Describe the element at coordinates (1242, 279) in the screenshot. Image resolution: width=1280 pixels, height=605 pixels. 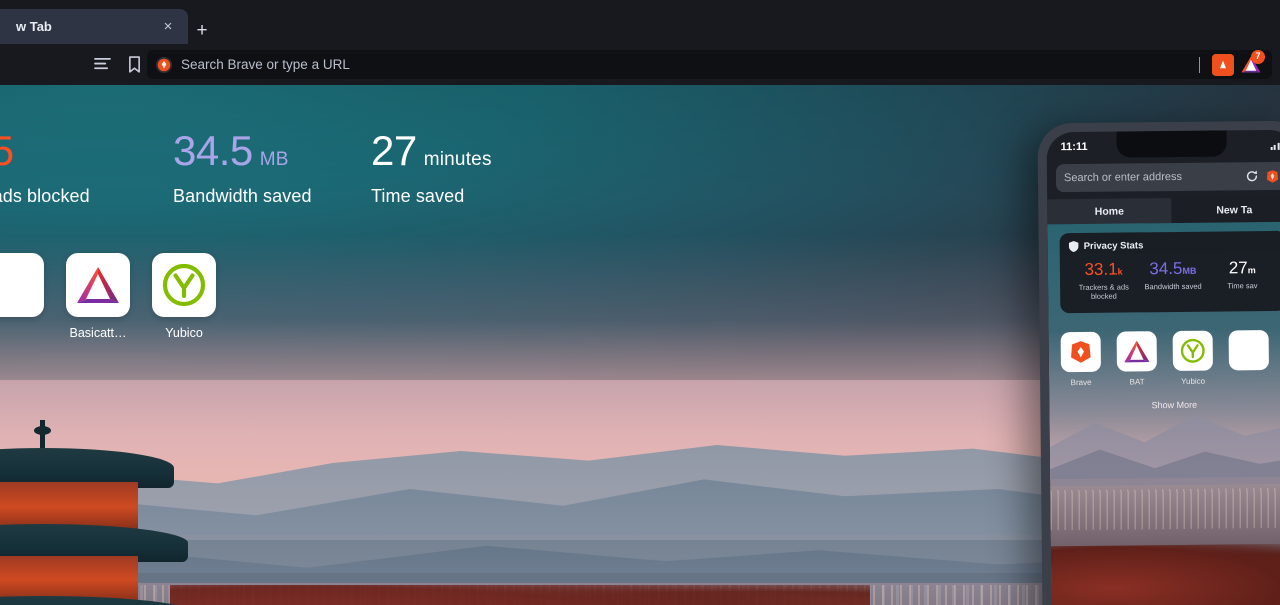
I see `phone-stat-time: 27m Time sav` at that location.